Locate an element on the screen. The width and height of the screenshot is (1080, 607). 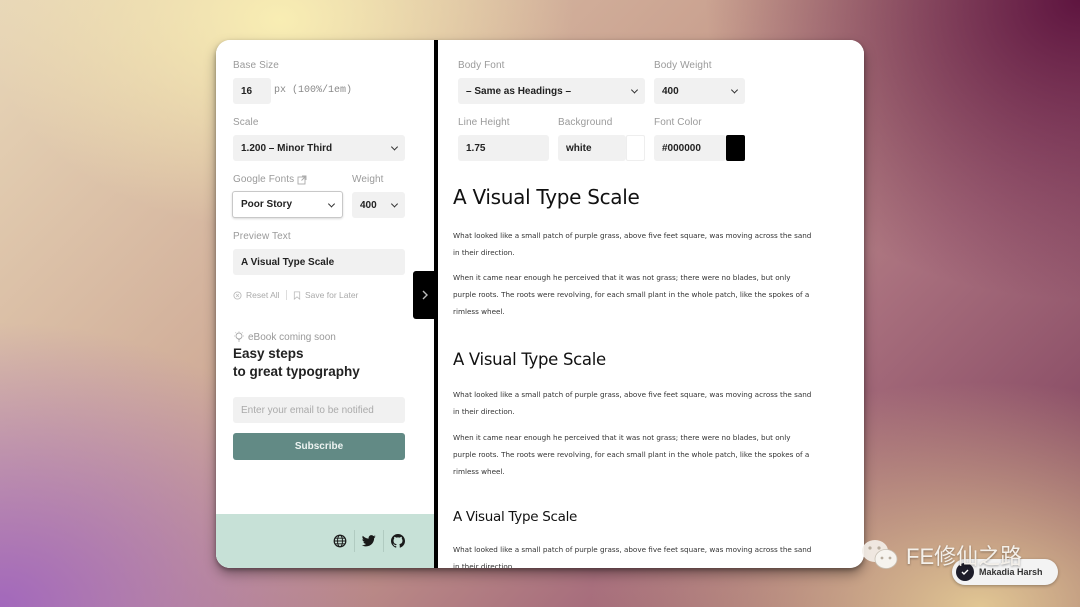
scale-select: 1.200 – Minor Third is located at coordinates (319, 148).